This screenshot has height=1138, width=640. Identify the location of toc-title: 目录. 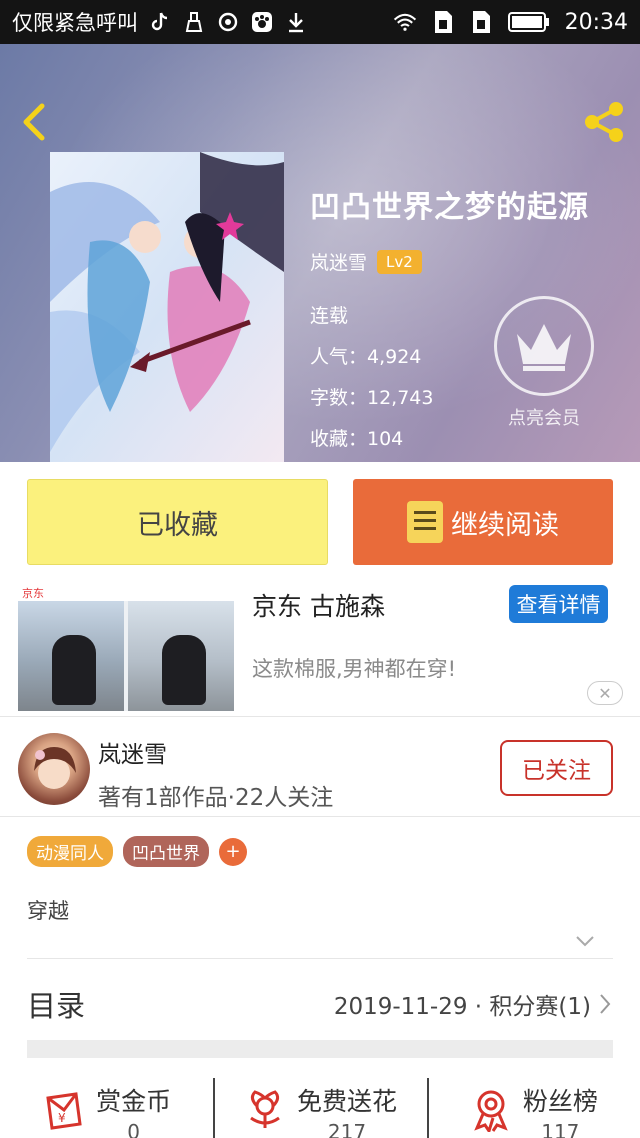
(56, 1006).